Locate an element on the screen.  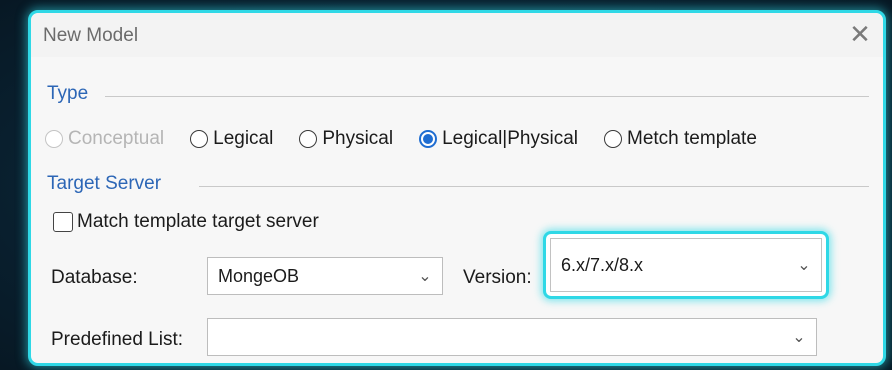
database-select: MongeOB ⌄ is located at coordinates (325, 276).